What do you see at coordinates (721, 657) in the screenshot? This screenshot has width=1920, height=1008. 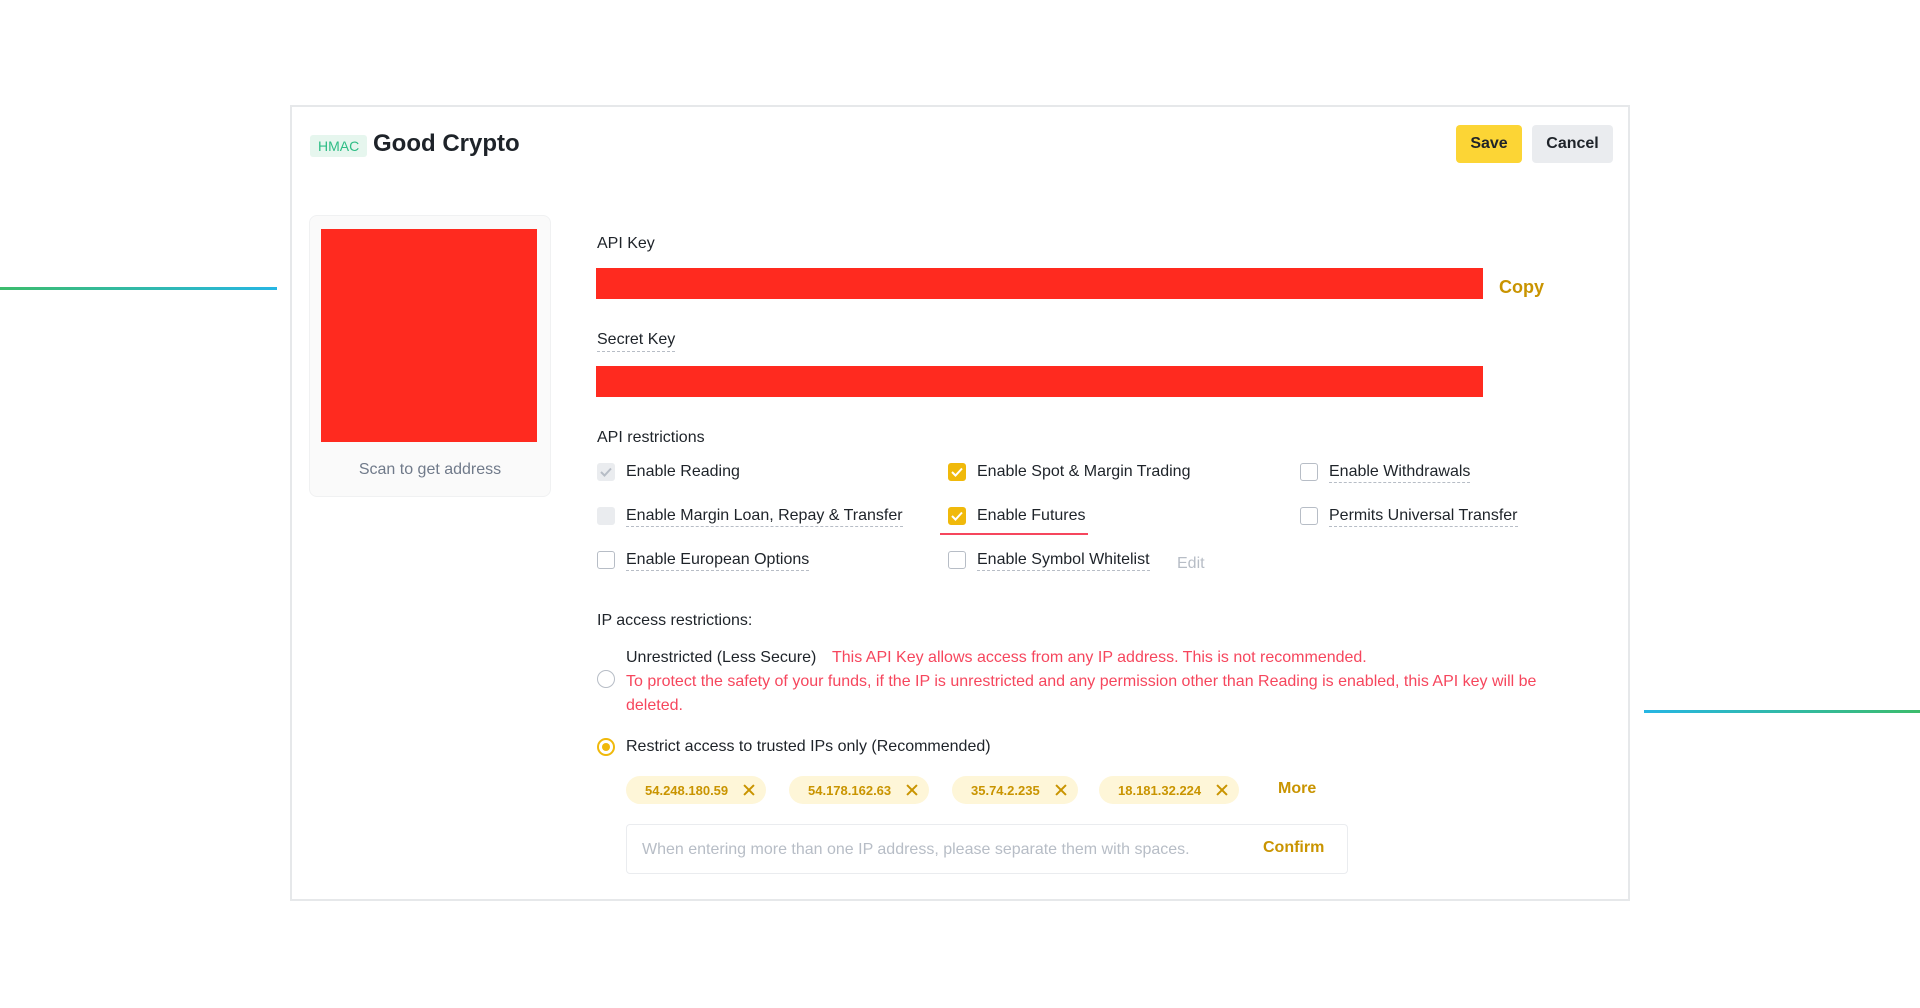 I see `unrestricted-label: Unrestricted (Less Secure)` at bounding box center [721, 657].